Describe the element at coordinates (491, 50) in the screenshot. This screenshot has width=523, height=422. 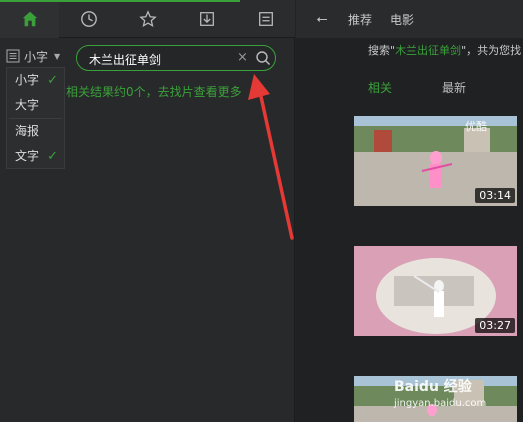
I see `hint-suffix: "，共为您找` at that location.